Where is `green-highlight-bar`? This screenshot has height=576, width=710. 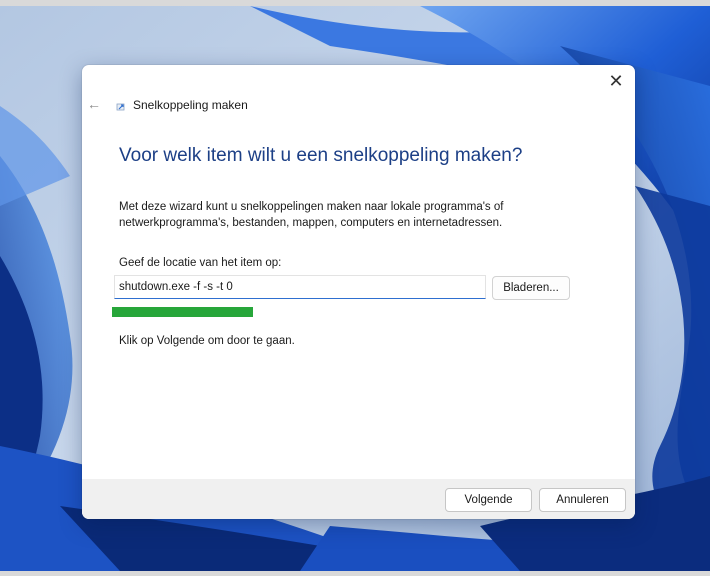 green-highlight-bar is located at coordinates (182, 312).